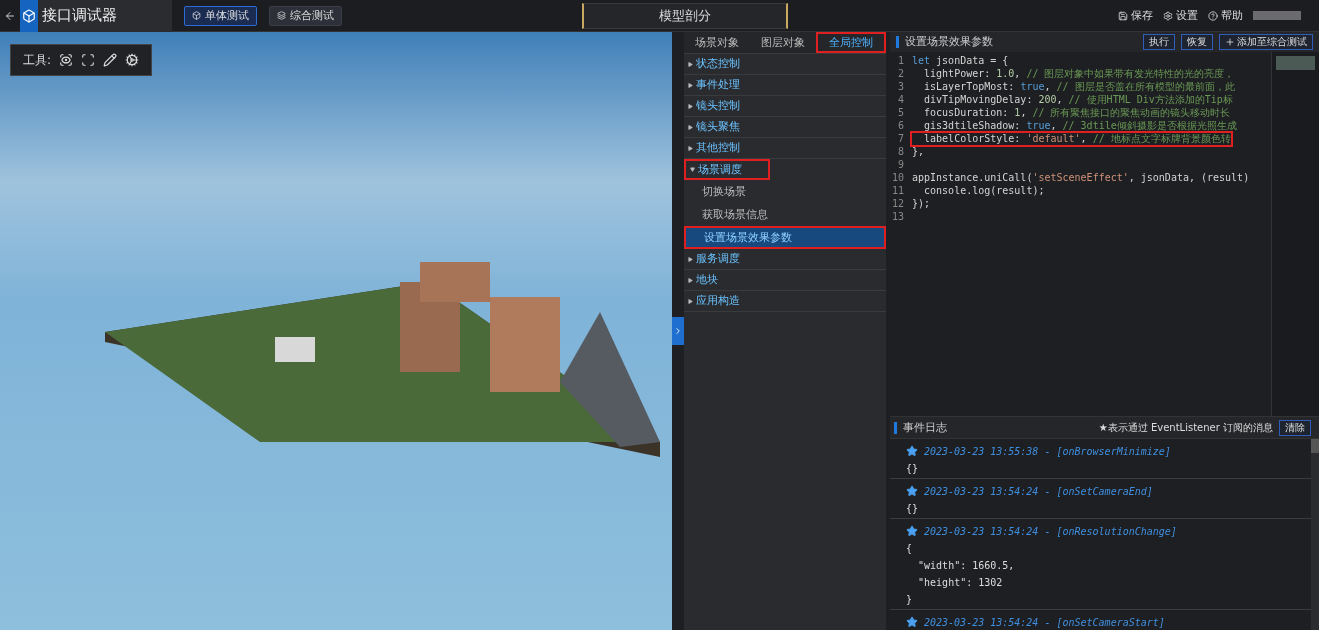 The image size is (1319, 630). Describe the element at coordinates (1080, 125) in the screenshot. I see `code-line: gis3dtileShadow: true, // 3dtile倾斜摄影是否根据光照生成` at that location.